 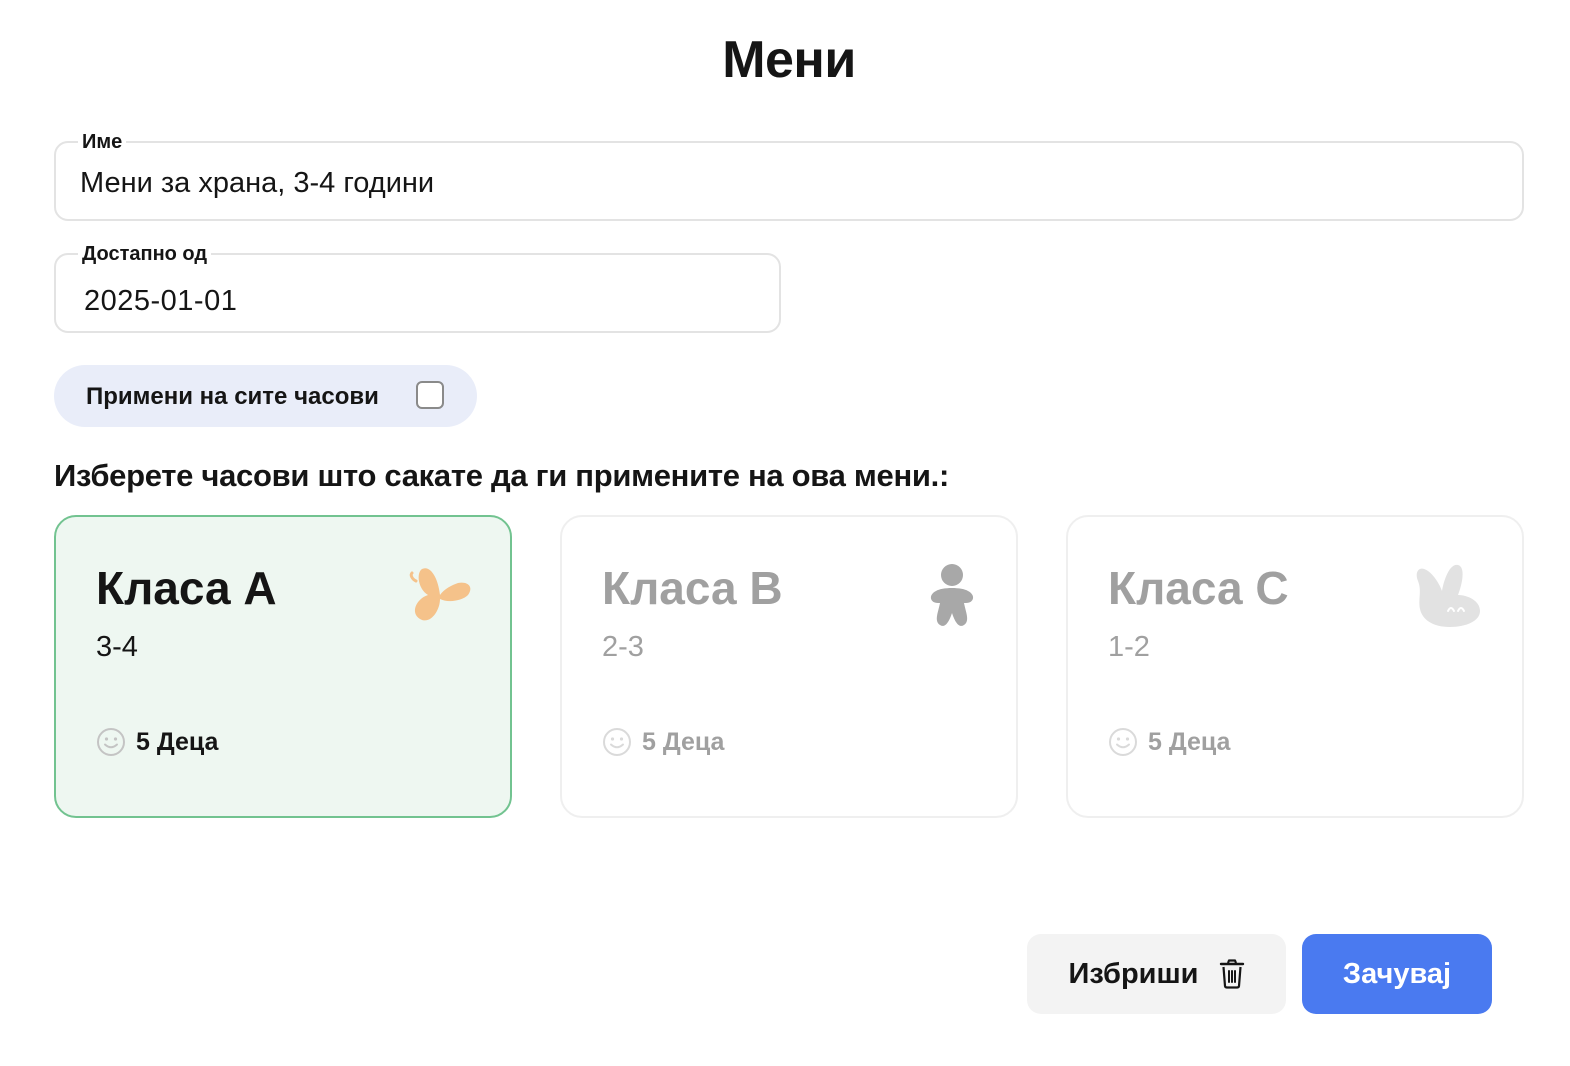 I want to click on butterfly-icon, so click(x=440, y=594).